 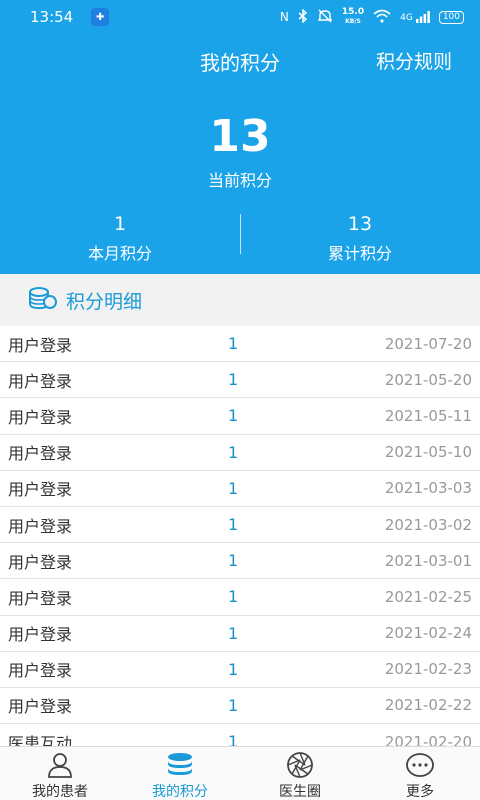 What do you see at coordinates (353, 12) in the screenshot?
I see `network-speed-value: 15.0` at bounding box center [353, 12].